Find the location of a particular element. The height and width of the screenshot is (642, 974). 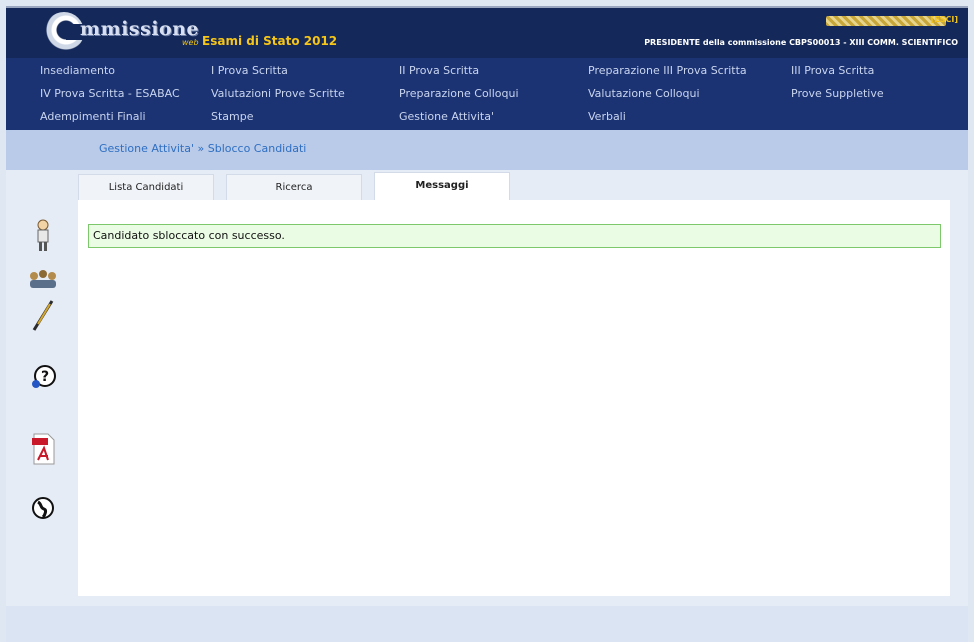

menu-item-insediamento: Insediamento is located at coordinates (77, 70).